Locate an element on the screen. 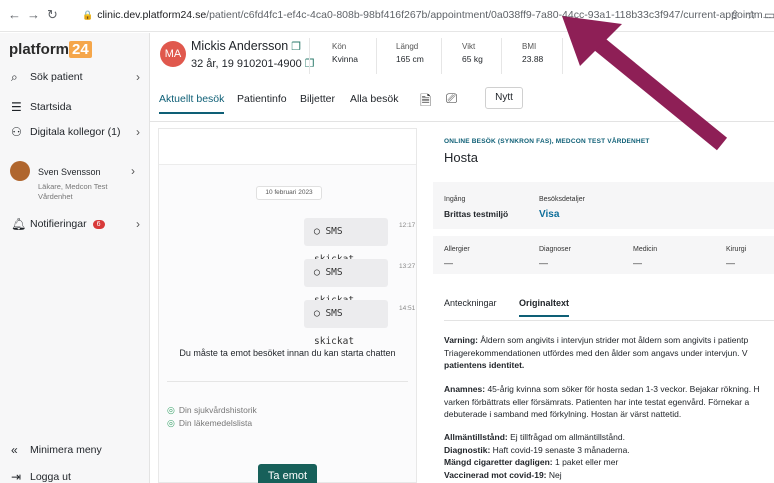 The image size is (774, 483). surgery-label: Kirurgi is located at coordinates (736, 249).